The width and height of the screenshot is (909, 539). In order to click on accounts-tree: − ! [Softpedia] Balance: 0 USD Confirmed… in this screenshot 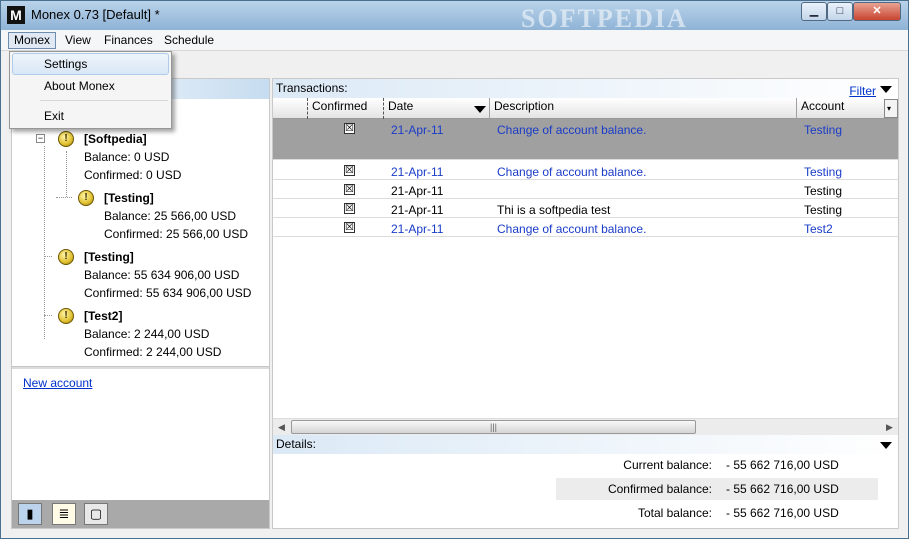, I will do `click(140, 234)`.